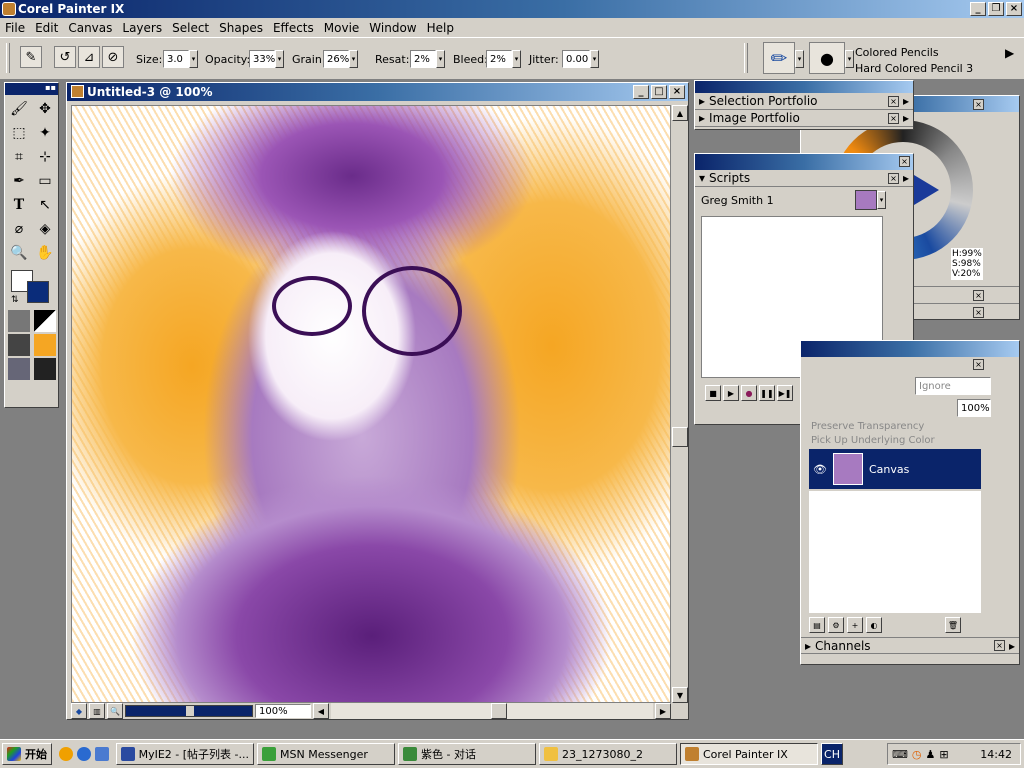 Image resolution: width=1024 pixels, height=768 pixels. What do you see at coordinates (102, 754) in the screenshot?
I see `desktop-icon` at bounding box center [102, 754].